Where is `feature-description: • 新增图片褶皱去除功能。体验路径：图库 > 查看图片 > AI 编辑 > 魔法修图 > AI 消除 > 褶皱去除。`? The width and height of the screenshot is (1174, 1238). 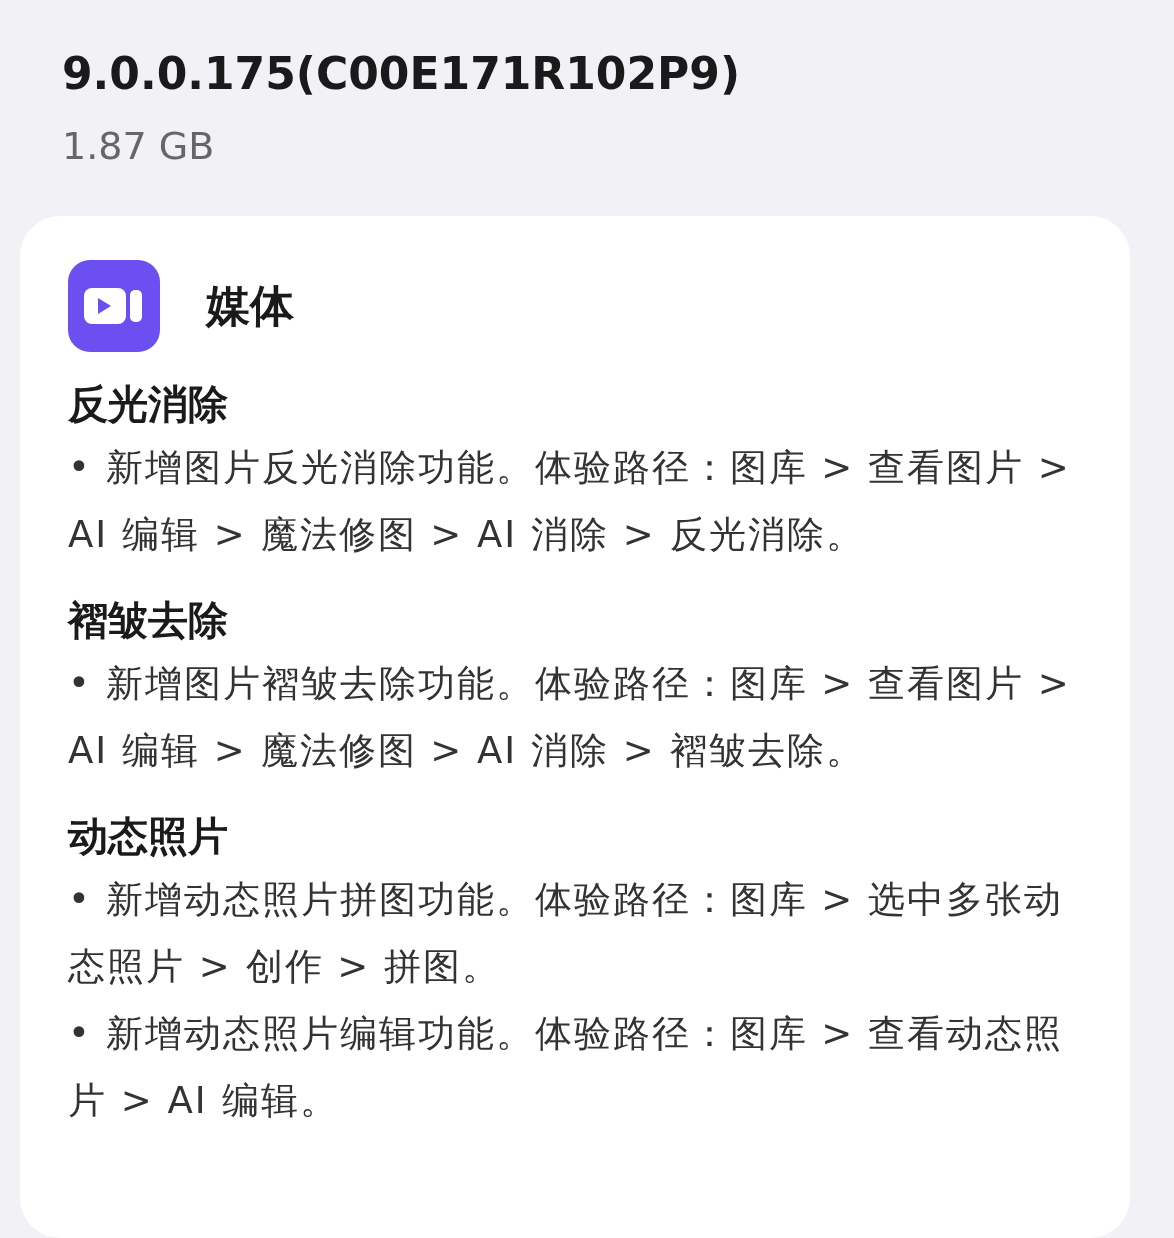 feature-description: • 新增图片褶皱去除功能。体验路径：图库 > 查看图片 > AI 编辑 > 魔法修图 > AI 消除 > 褶皱去除。 is located at coordinates (570, 717).